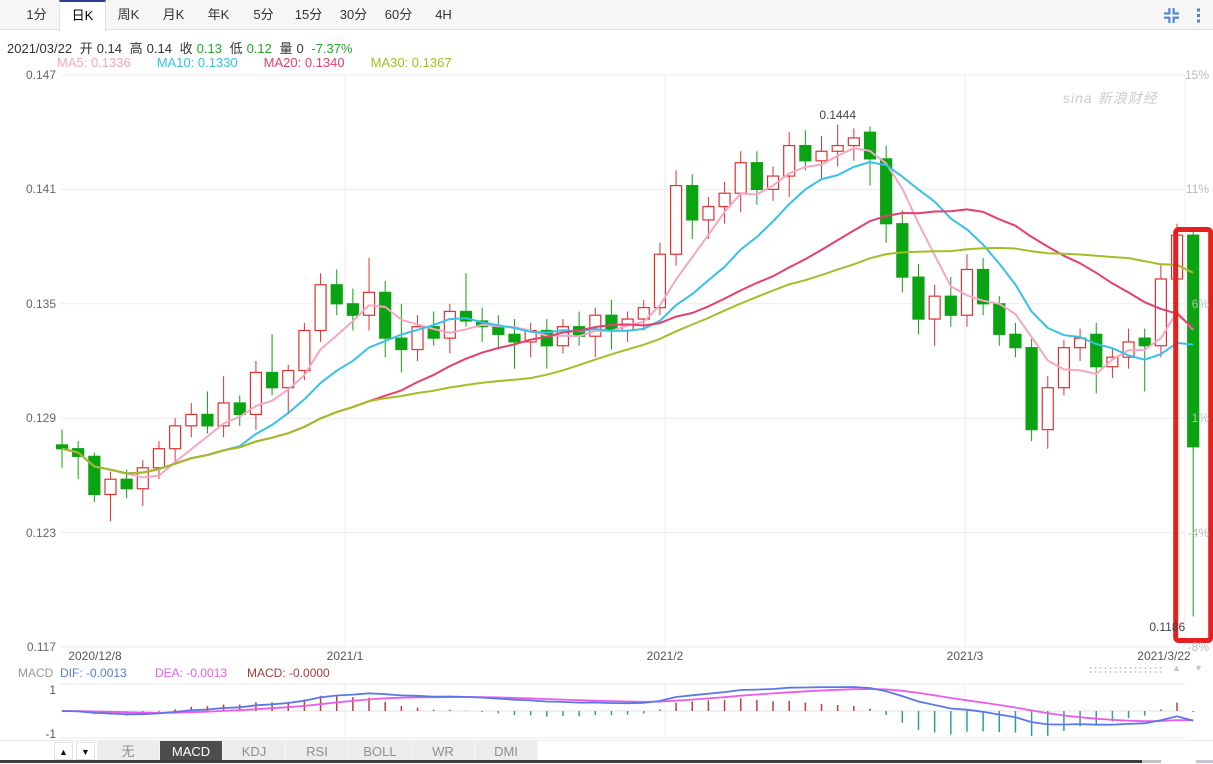  What do you see at coordinates (398, 14) in the screenshot?
I see `period-tab-60分: 60分` at bounding box center [398, 14].